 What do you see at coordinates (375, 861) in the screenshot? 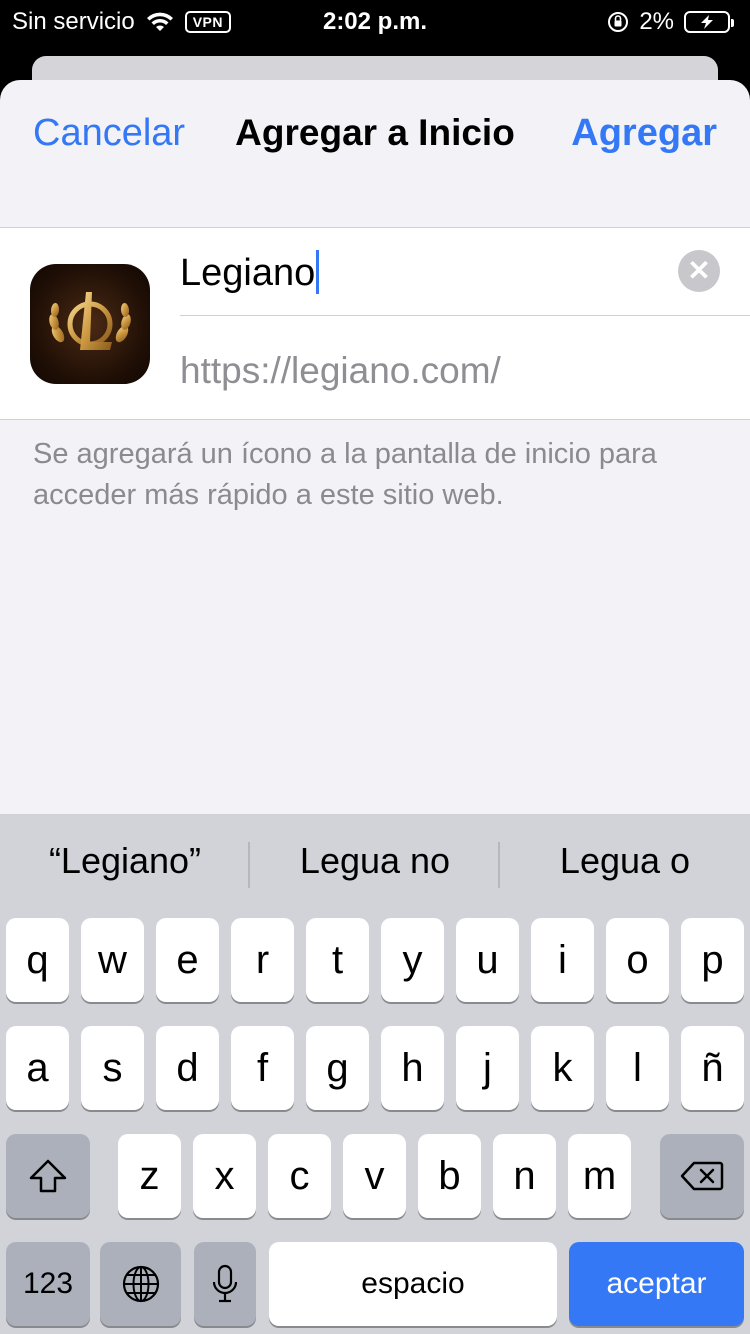
I see `suggestion-2: Legua no` at bounding box center [375, 861].